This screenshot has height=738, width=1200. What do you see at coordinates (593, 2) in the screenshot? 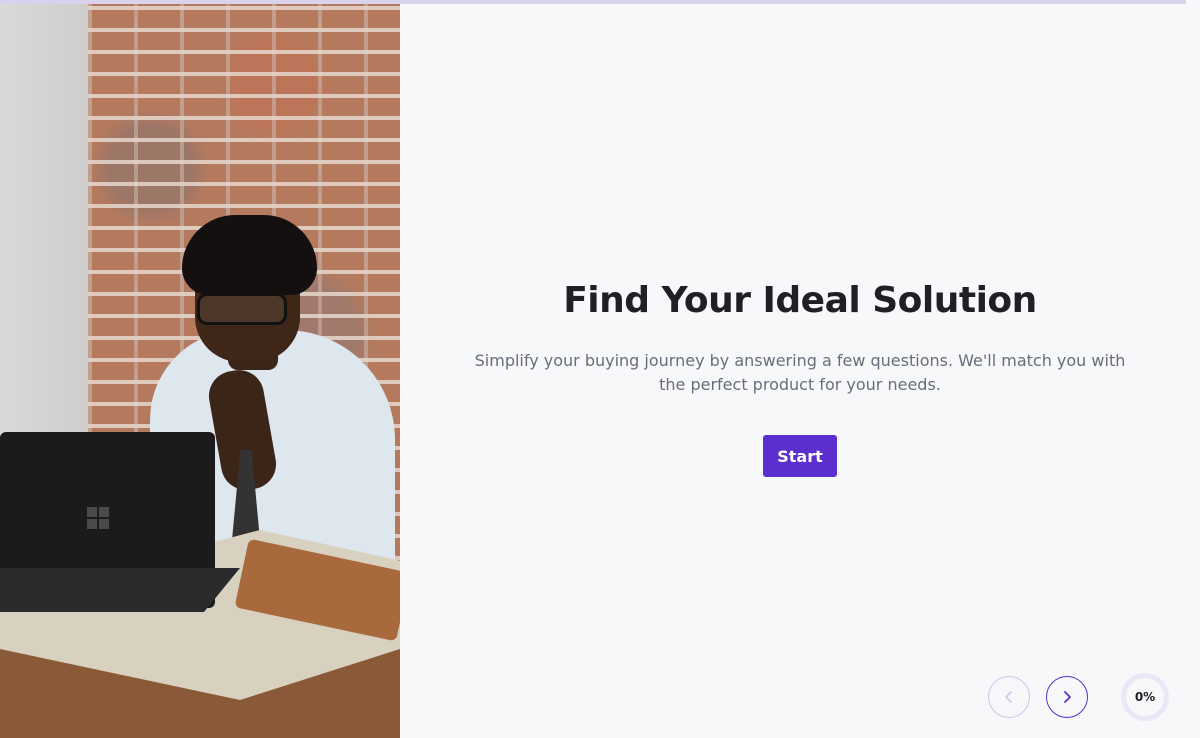
I see `top-progress-bar` at bounding box center [593, 2].